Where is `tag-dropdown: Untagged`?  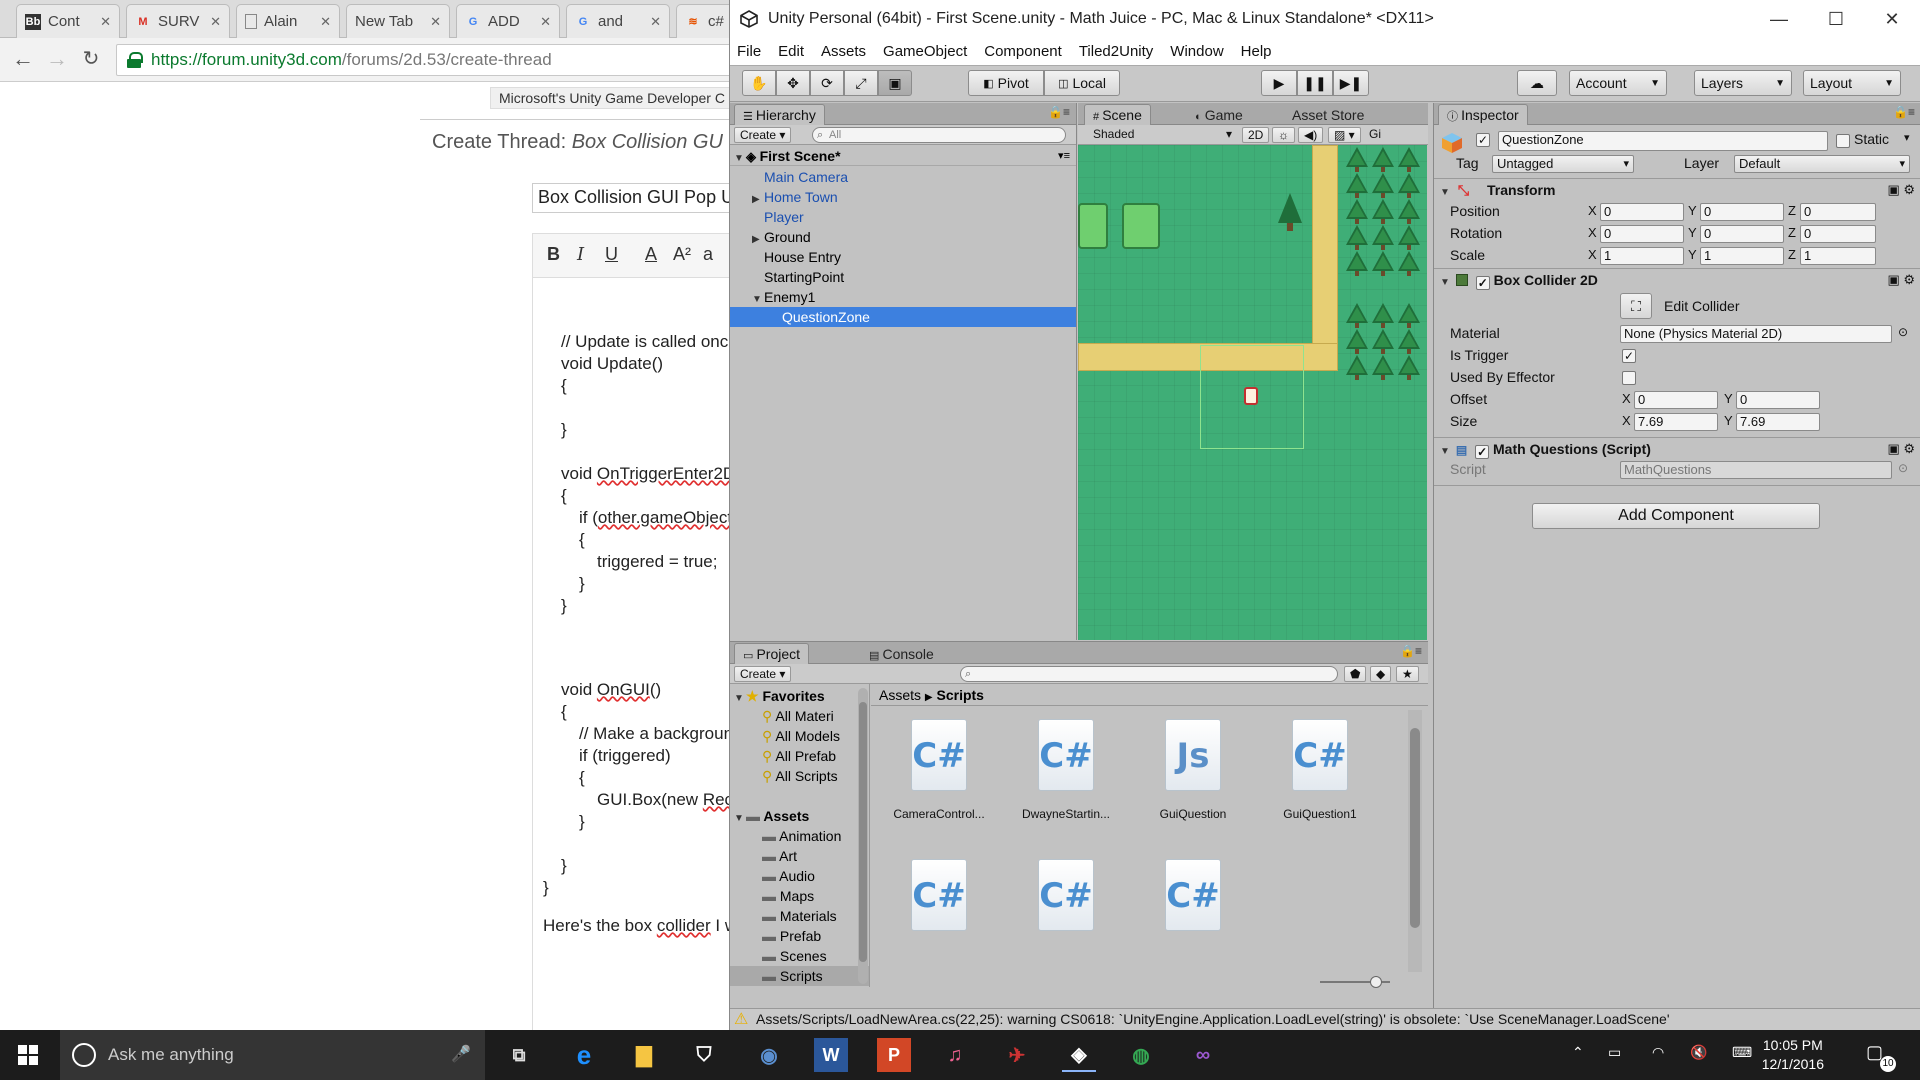
tag-dropdown: Untagged is located at coordinates (1563, 164).